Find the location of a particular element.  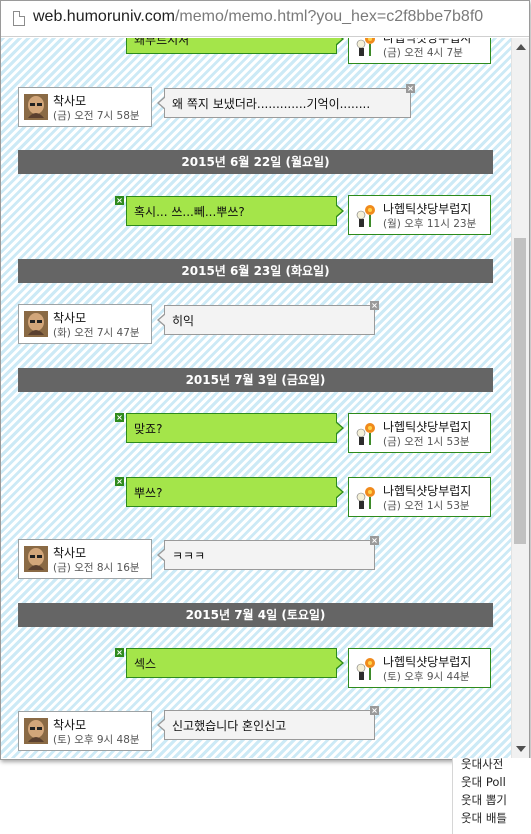

profile-card-me: 나헵틱샷당부럽지 (금) 오전 4시 7분 is located at coordinates (419, 51).